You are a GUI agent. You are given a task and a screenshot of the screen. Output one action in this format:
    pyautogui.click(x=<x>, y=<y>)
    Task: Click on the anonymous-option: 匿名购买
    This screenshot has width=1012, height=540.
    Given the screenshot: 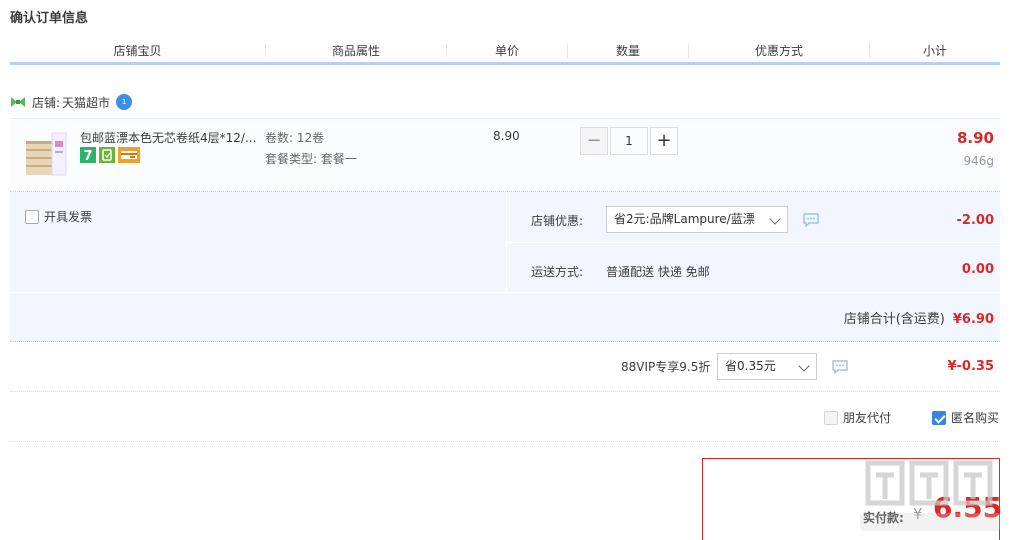 What is the action you would take?
    pyautogui.click(x=965, y=417)
    